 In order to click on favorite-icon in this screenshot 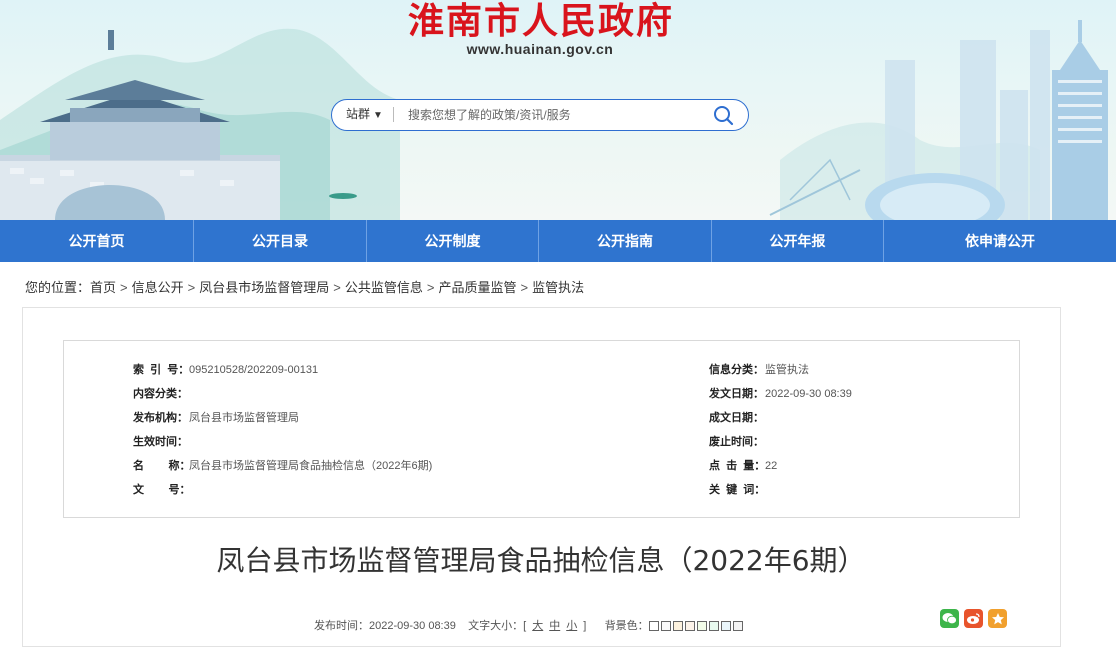, I will do `click(997, 618)`.